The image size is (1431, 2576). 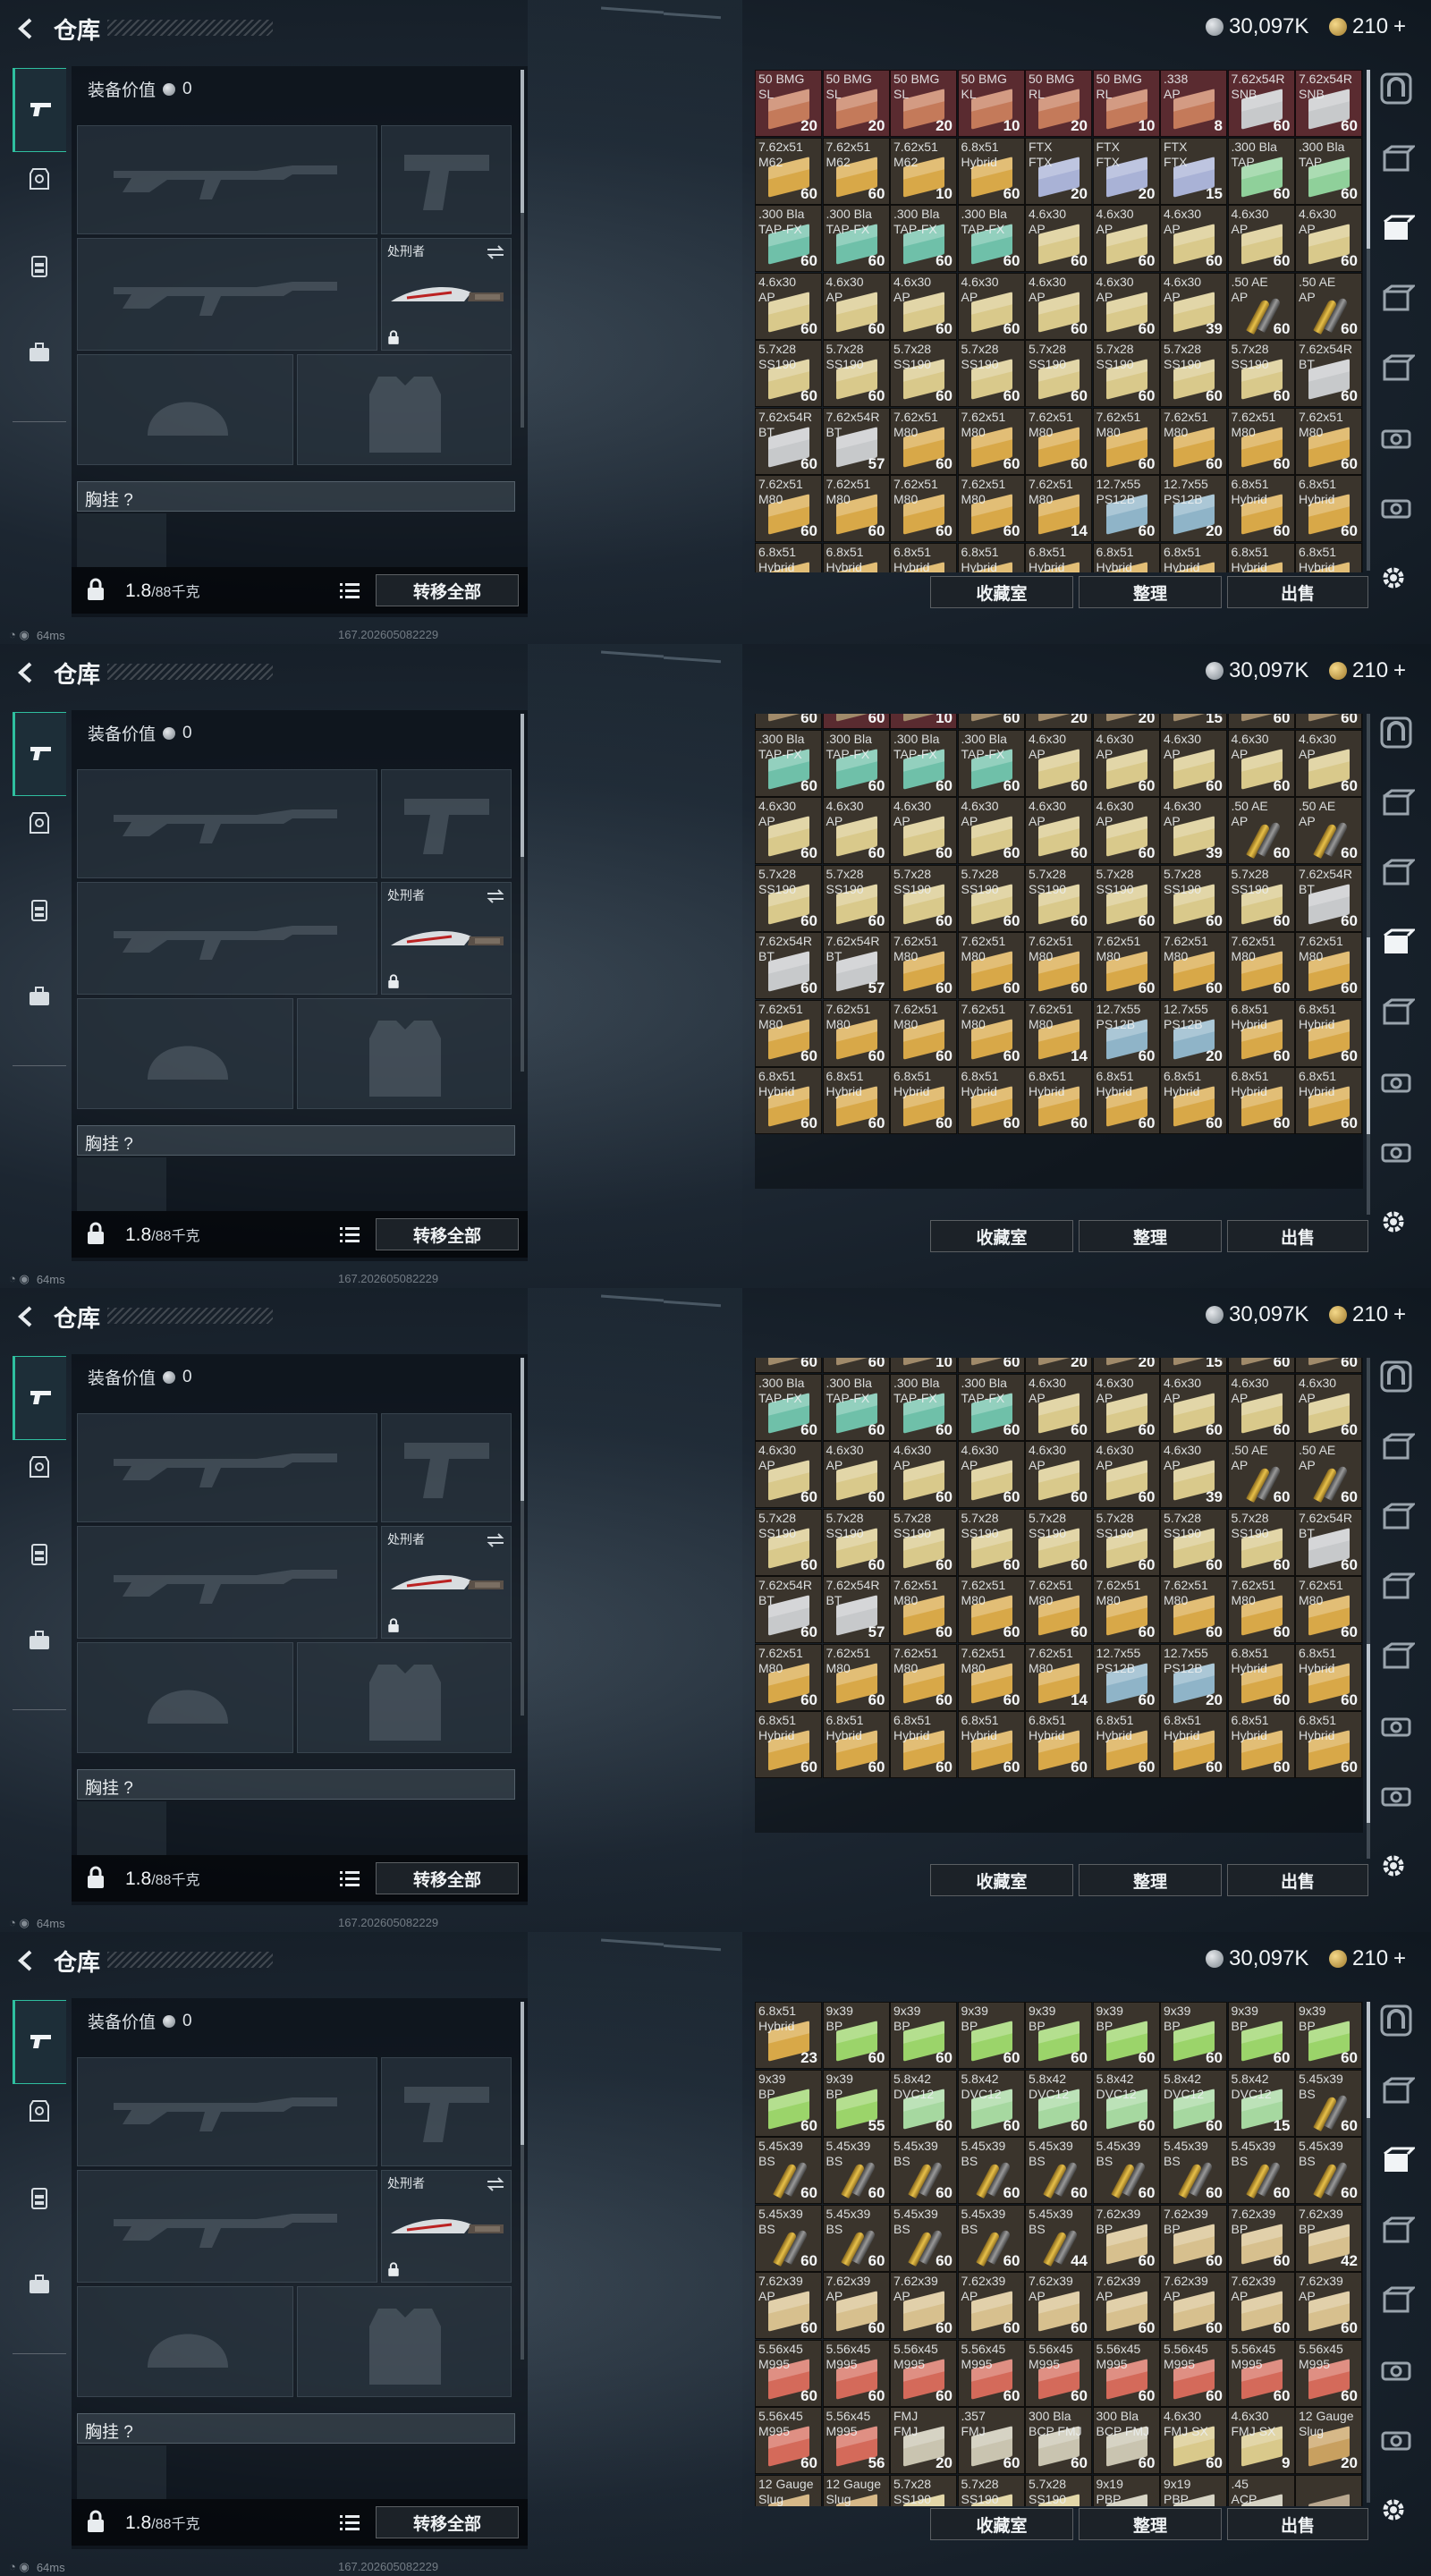 I want to click on collection-room-button: 收藏室, so click(x=1002, y=1880).